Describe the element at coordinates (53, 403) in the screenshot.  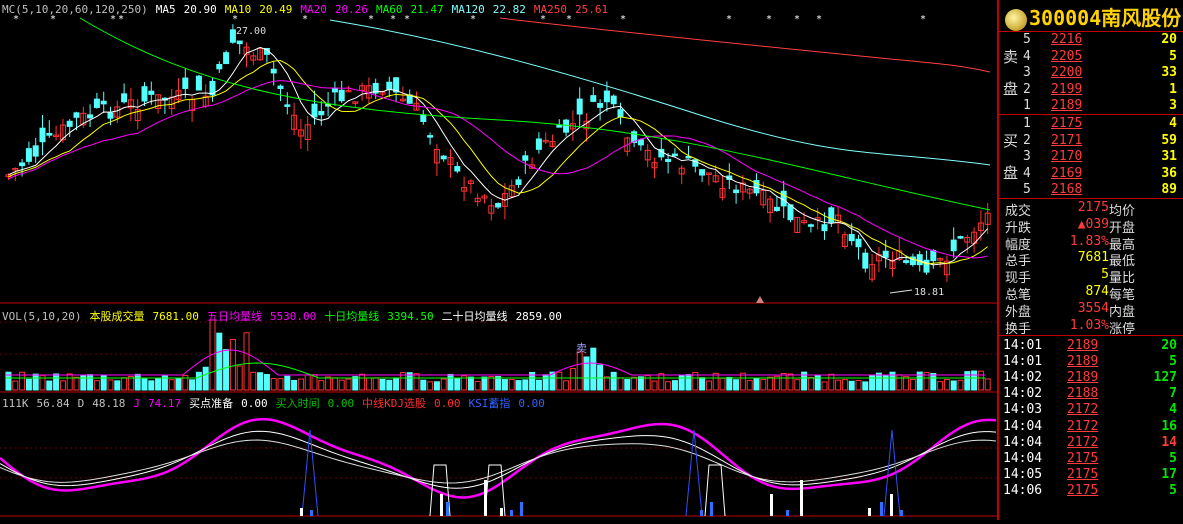
I see `legend-item: 56.84` at that location.